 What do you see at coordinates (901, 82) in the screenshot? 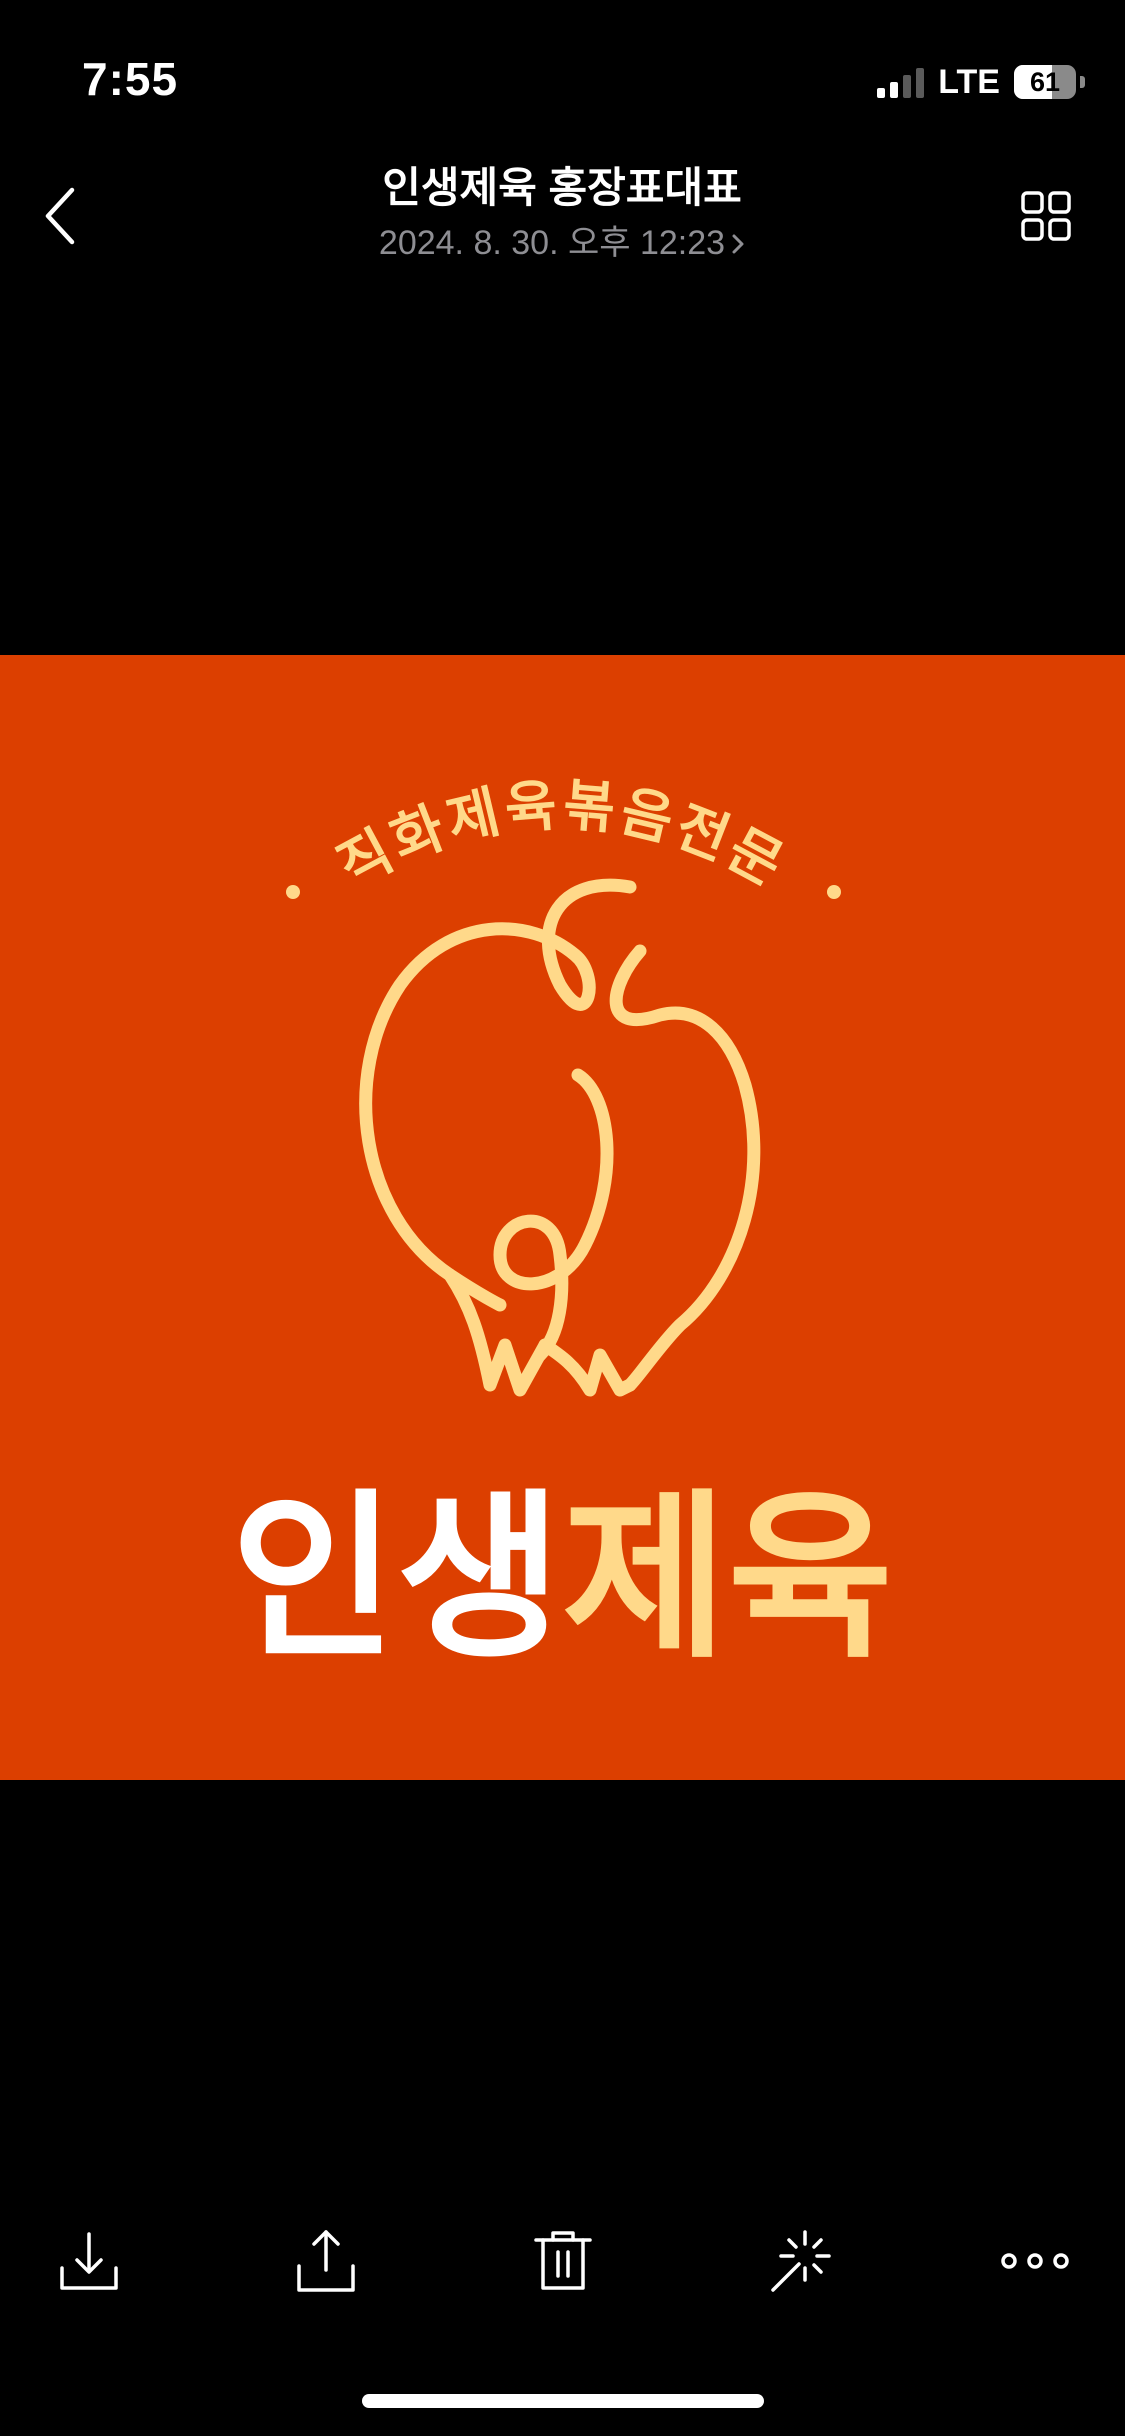
I see `signal-icon` at bounding box center [901, 82].